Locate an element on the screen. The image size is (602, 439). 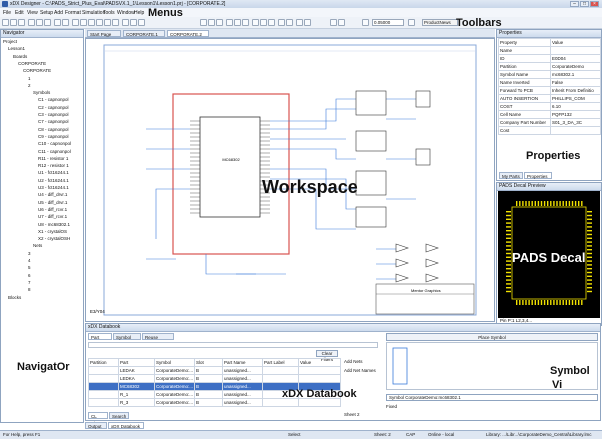
db-column-header: Symbol is located at coordinates (174, 362).